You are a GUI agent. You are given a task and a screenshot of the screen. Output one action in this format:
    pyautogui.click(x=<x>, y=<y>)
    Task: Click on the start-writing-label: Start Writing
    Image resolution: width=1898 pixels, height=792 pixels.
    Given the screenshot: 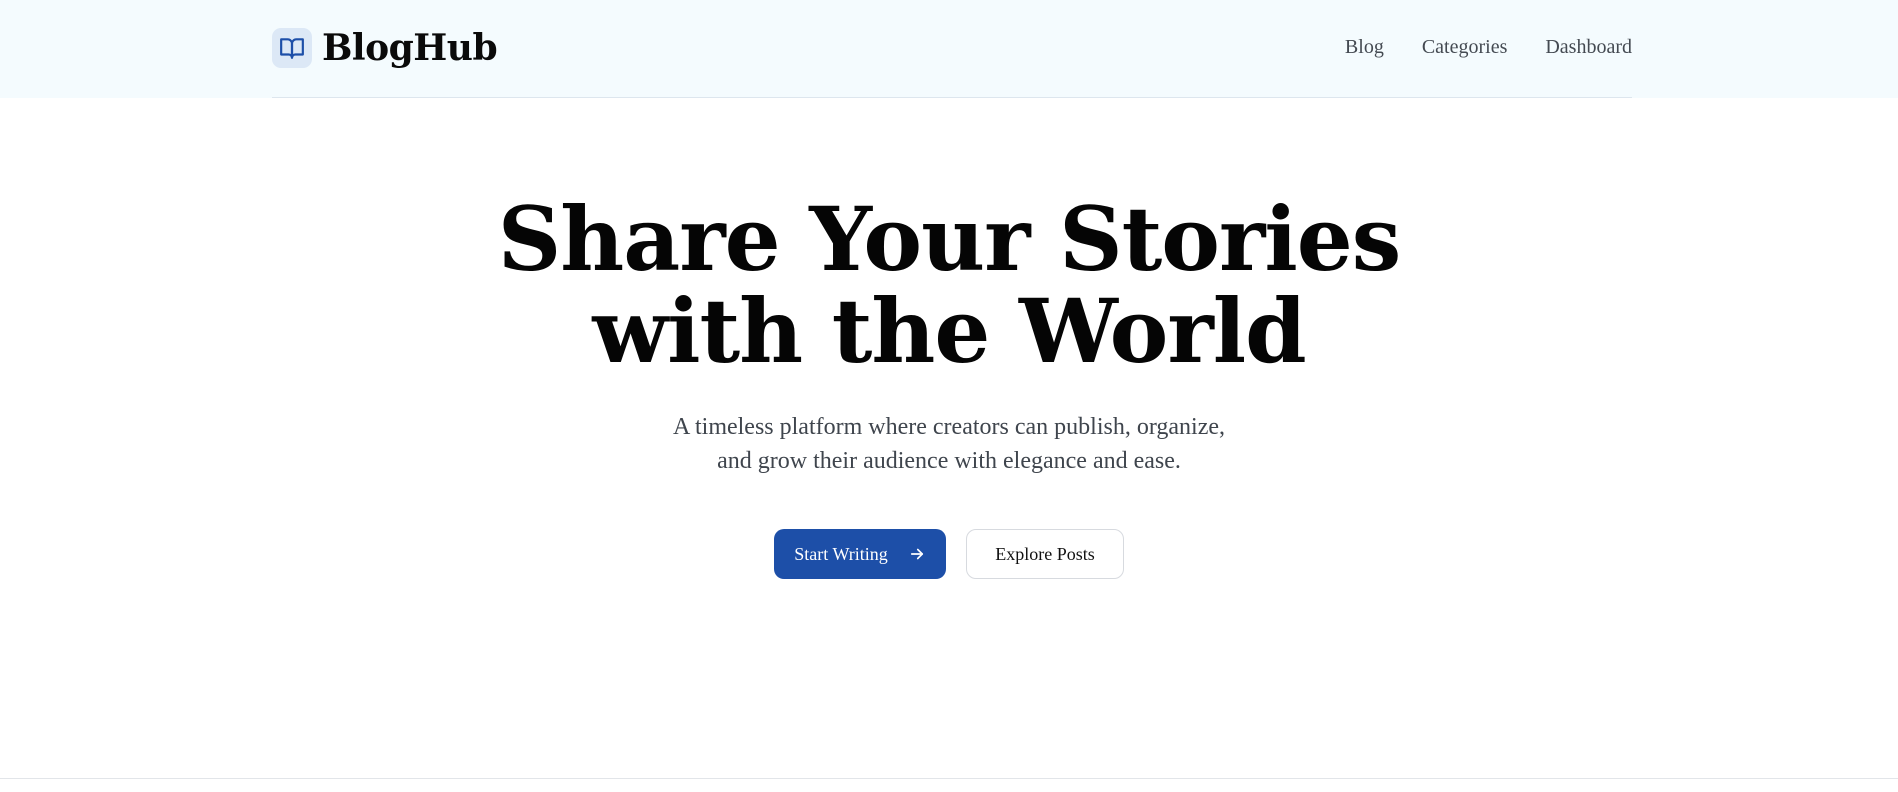 What is the action you would take?
    pyautogui.click(x=841, y=553)
    